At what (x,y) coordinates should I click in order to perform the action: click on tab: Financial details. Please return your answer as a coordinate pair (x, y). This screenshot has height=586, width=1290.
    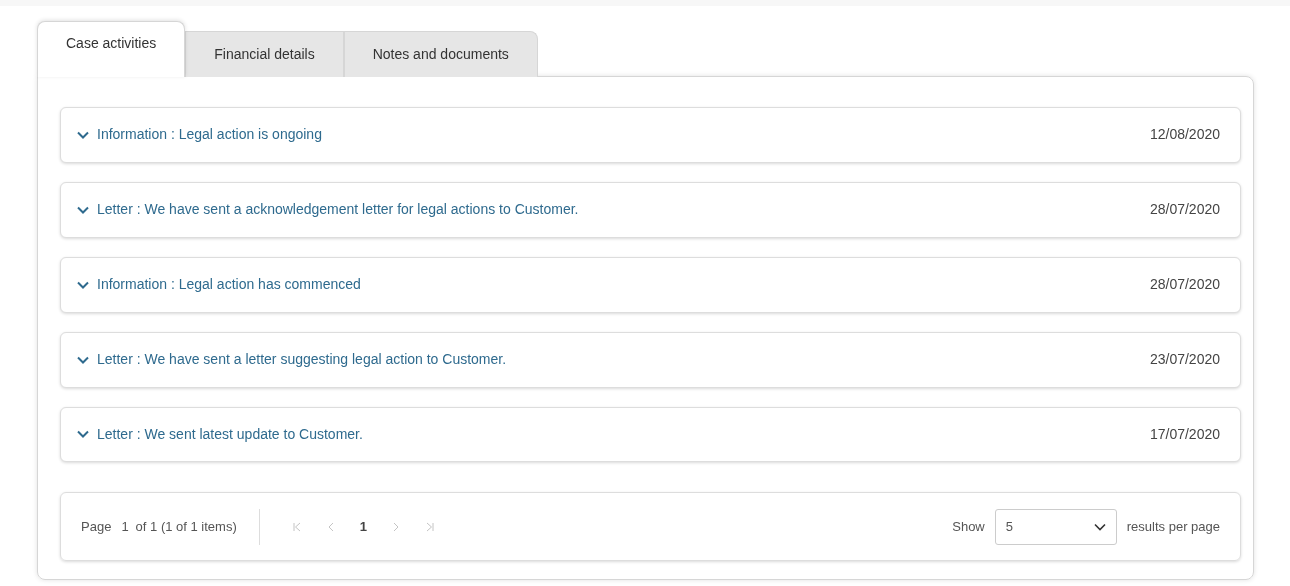
    Looking at the image, I should click on (264, 54).